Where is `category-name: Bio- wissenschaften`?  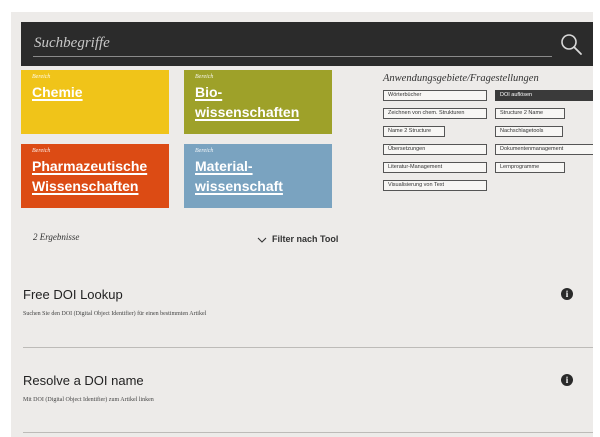
category-name: Bio- wissenschaften is located at coordinates (247, 102).